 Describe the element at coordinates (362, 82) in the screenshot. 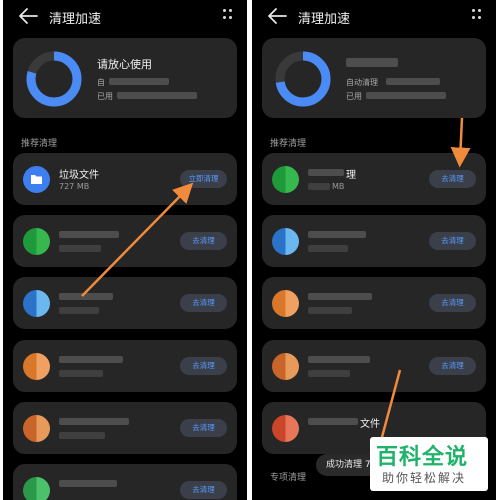

I see `summary-line-1: 自动清理` at that location.